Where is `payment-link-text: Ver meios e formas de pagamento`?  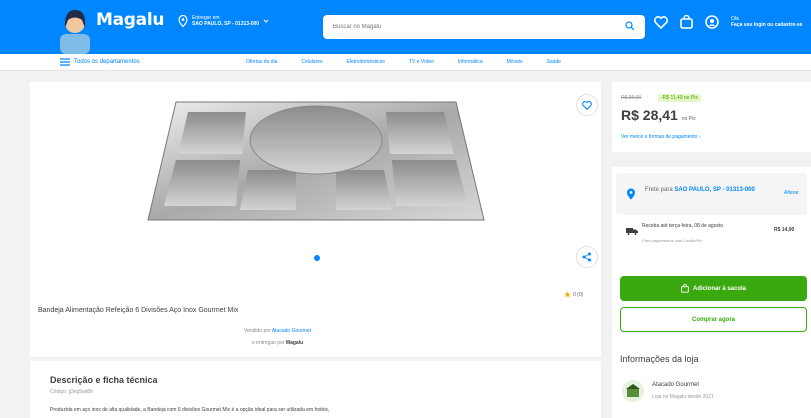 payment-link-text: Ver meios e formas de pagamento is located at coordinates (659, 137).